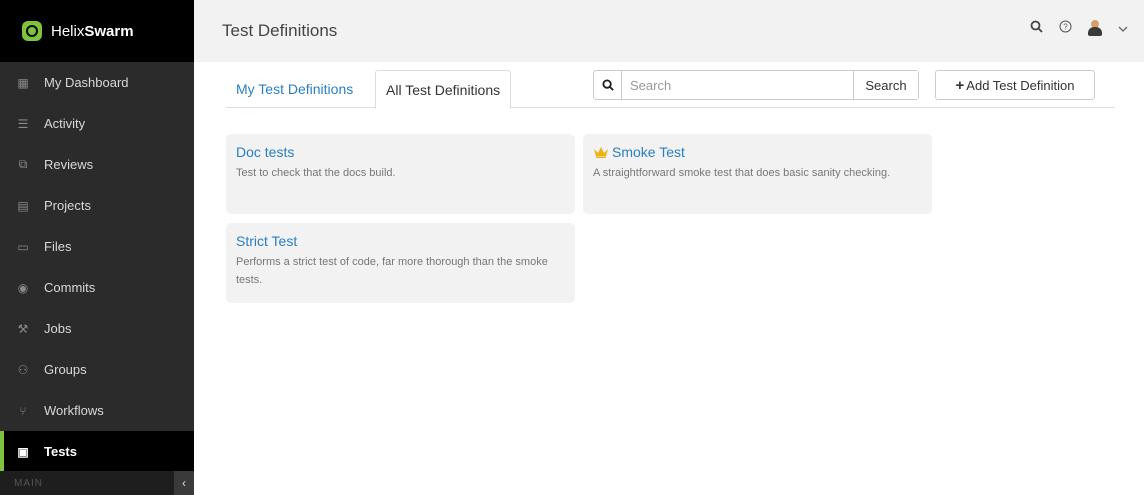 Image resolution: width=1144 pixels, height=495 pixels. Describe the element at coordinates (23, 451) in the screenshot. I see `clipboard-icon: ▣` at that location.